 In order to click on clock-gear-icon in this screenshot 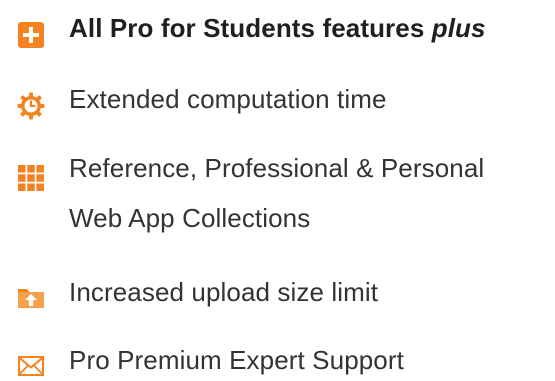, I will do `click(31, 106)`.